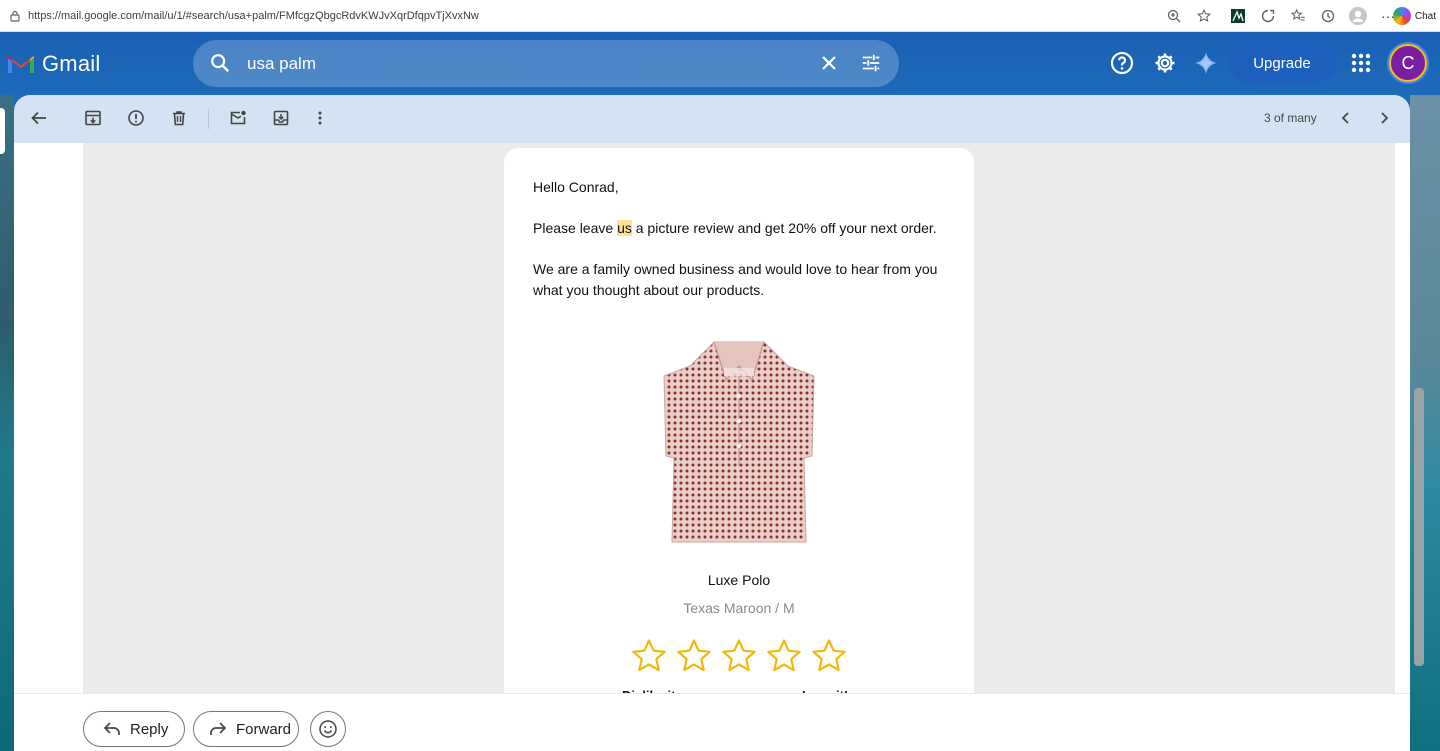 The width and height of the screenshot is (1440, 751). I want to click on smiley-icon, so click(328, 729).